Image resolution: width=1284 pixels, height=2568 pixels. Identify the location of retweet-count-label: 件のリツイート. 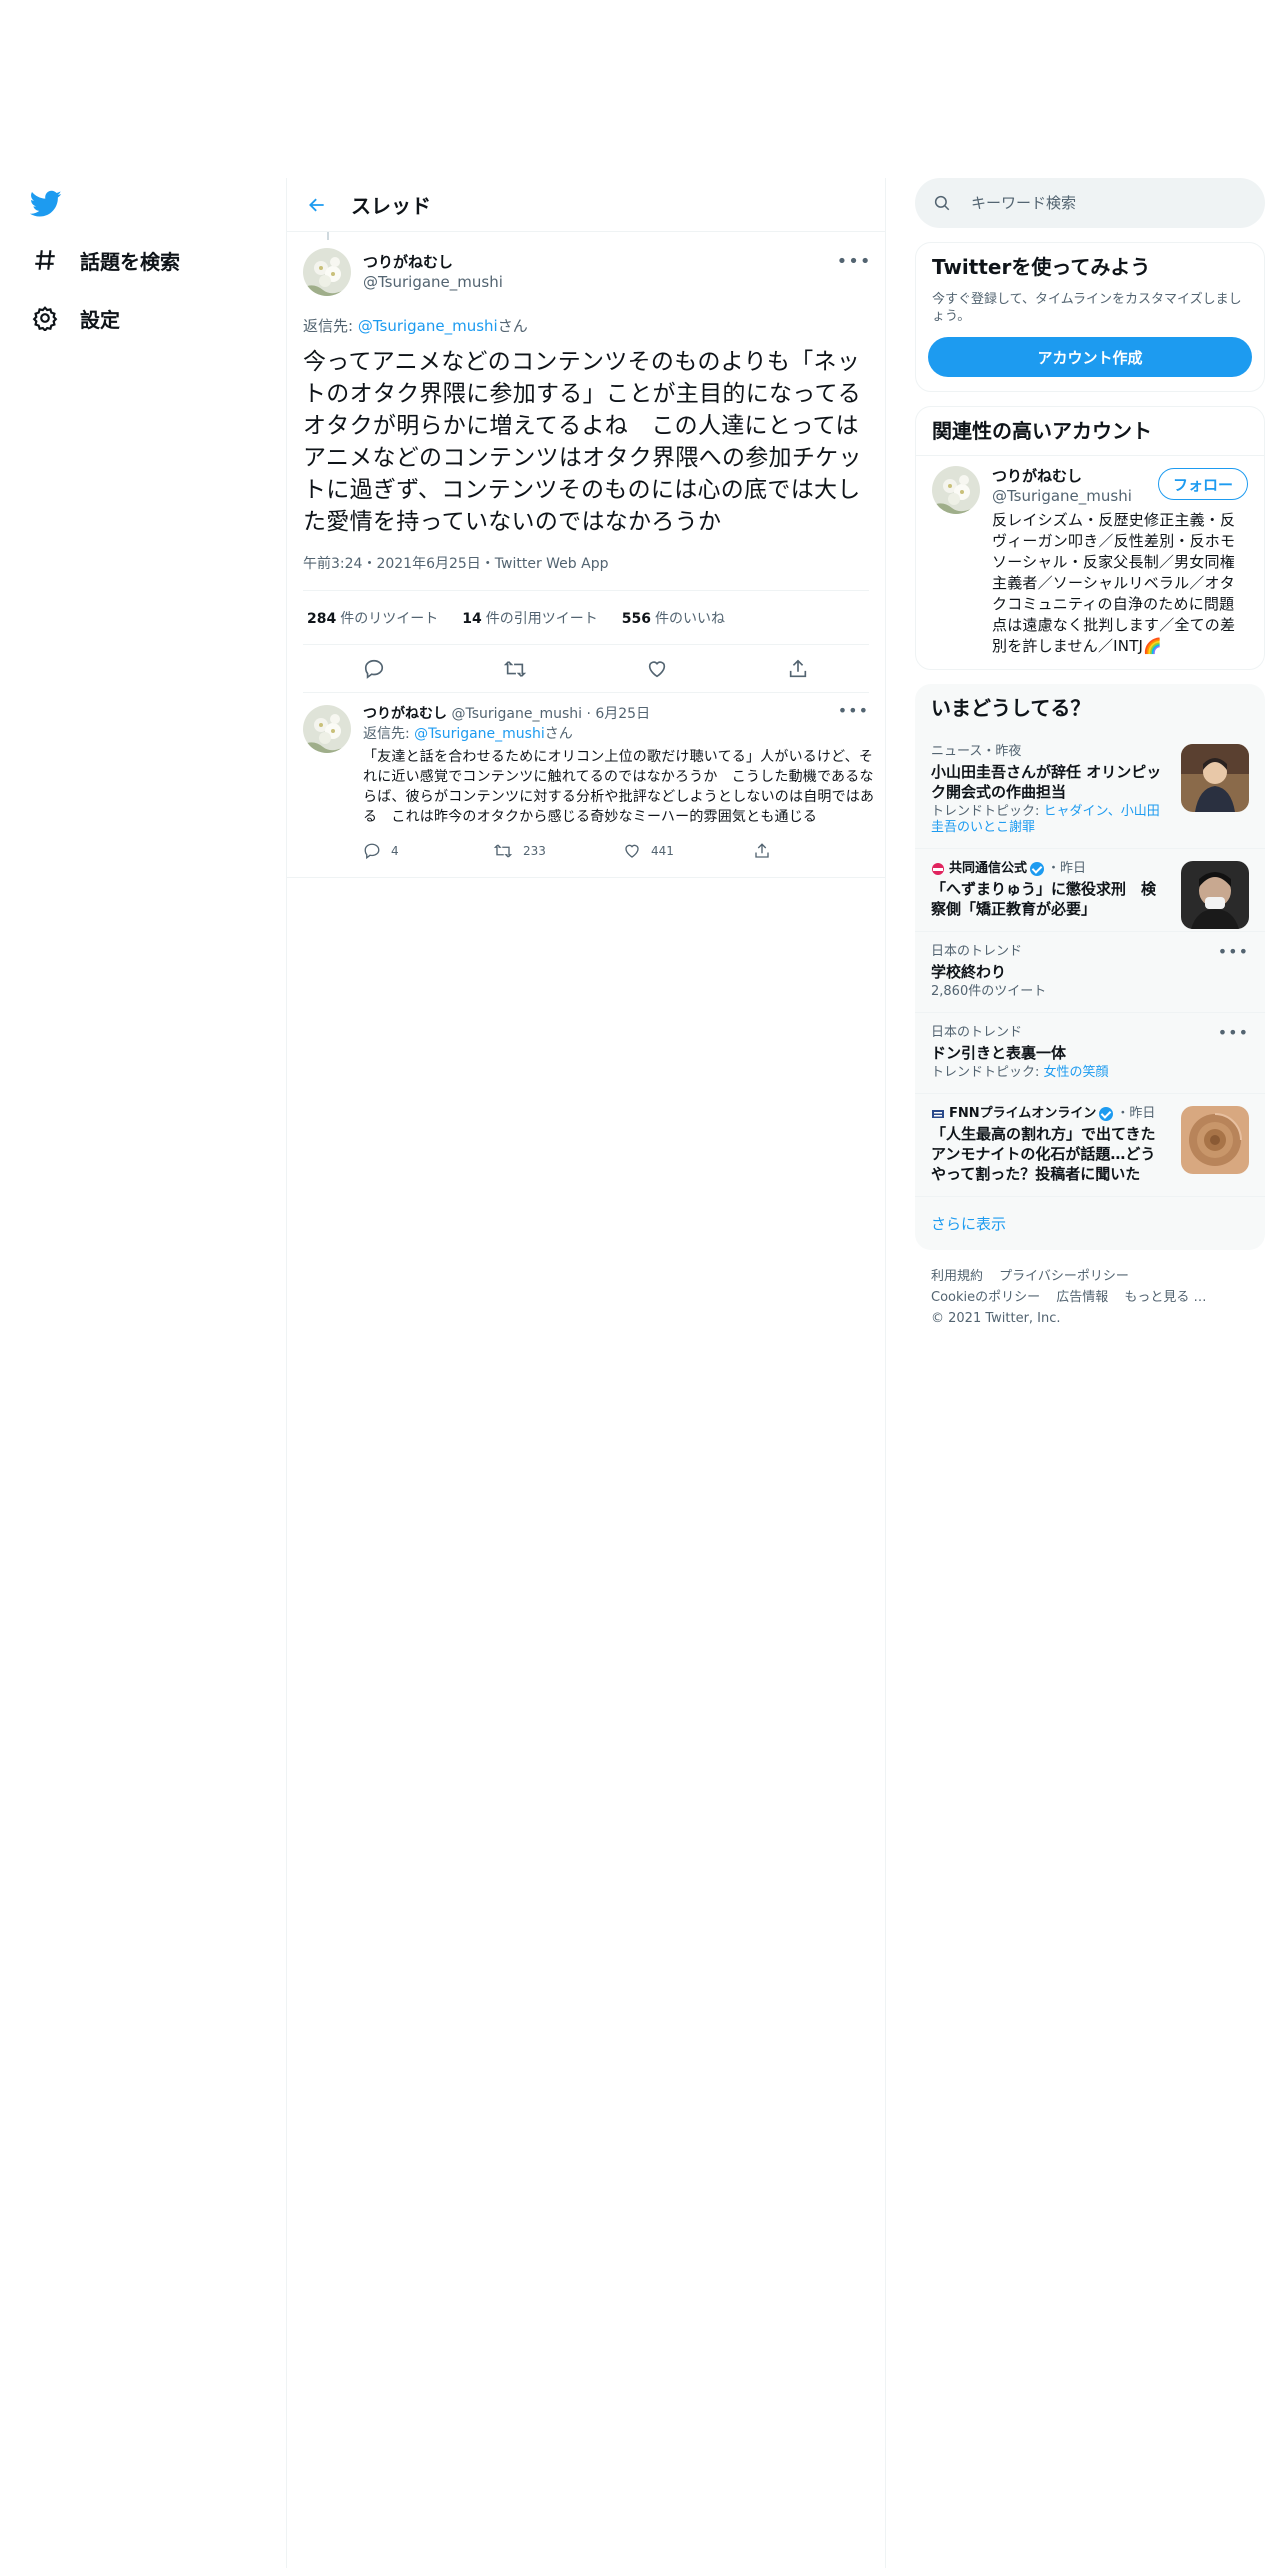
(389, 618).